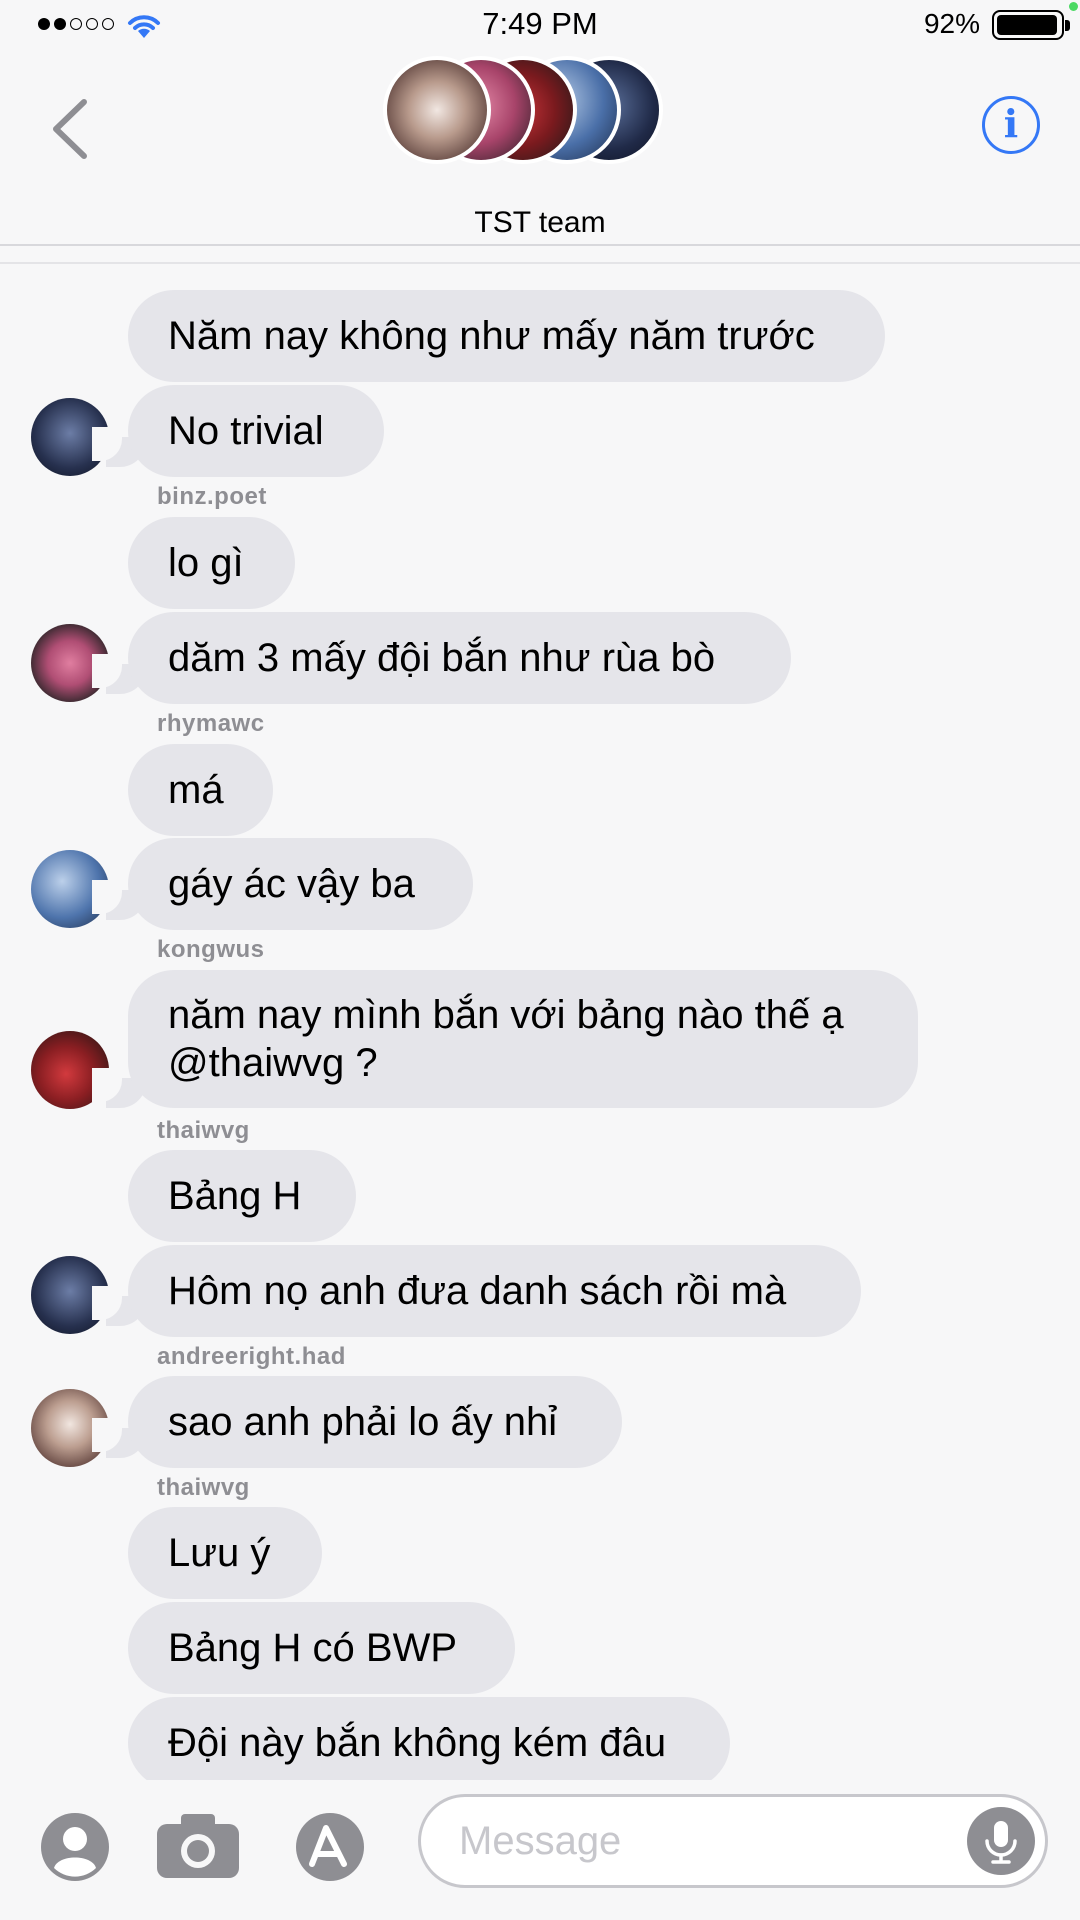 The height and width of the screenshot is (1920, 1080). Describe the element at coordinates (951, 23) in the screenshot. I see `battery-percent: 92%` at that location.